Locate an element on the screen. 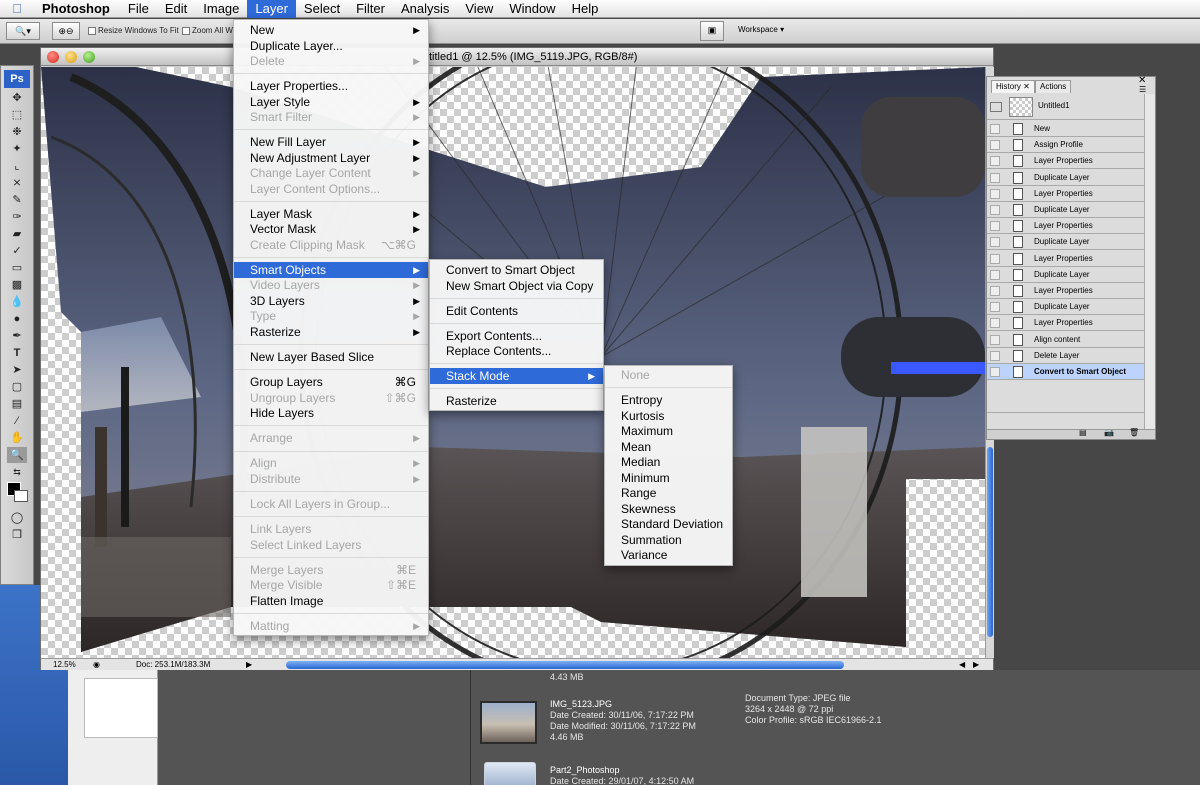 The height and width of the screenshot is (785, 1200). history-scrollbar is located at coordinates (1149, 261).